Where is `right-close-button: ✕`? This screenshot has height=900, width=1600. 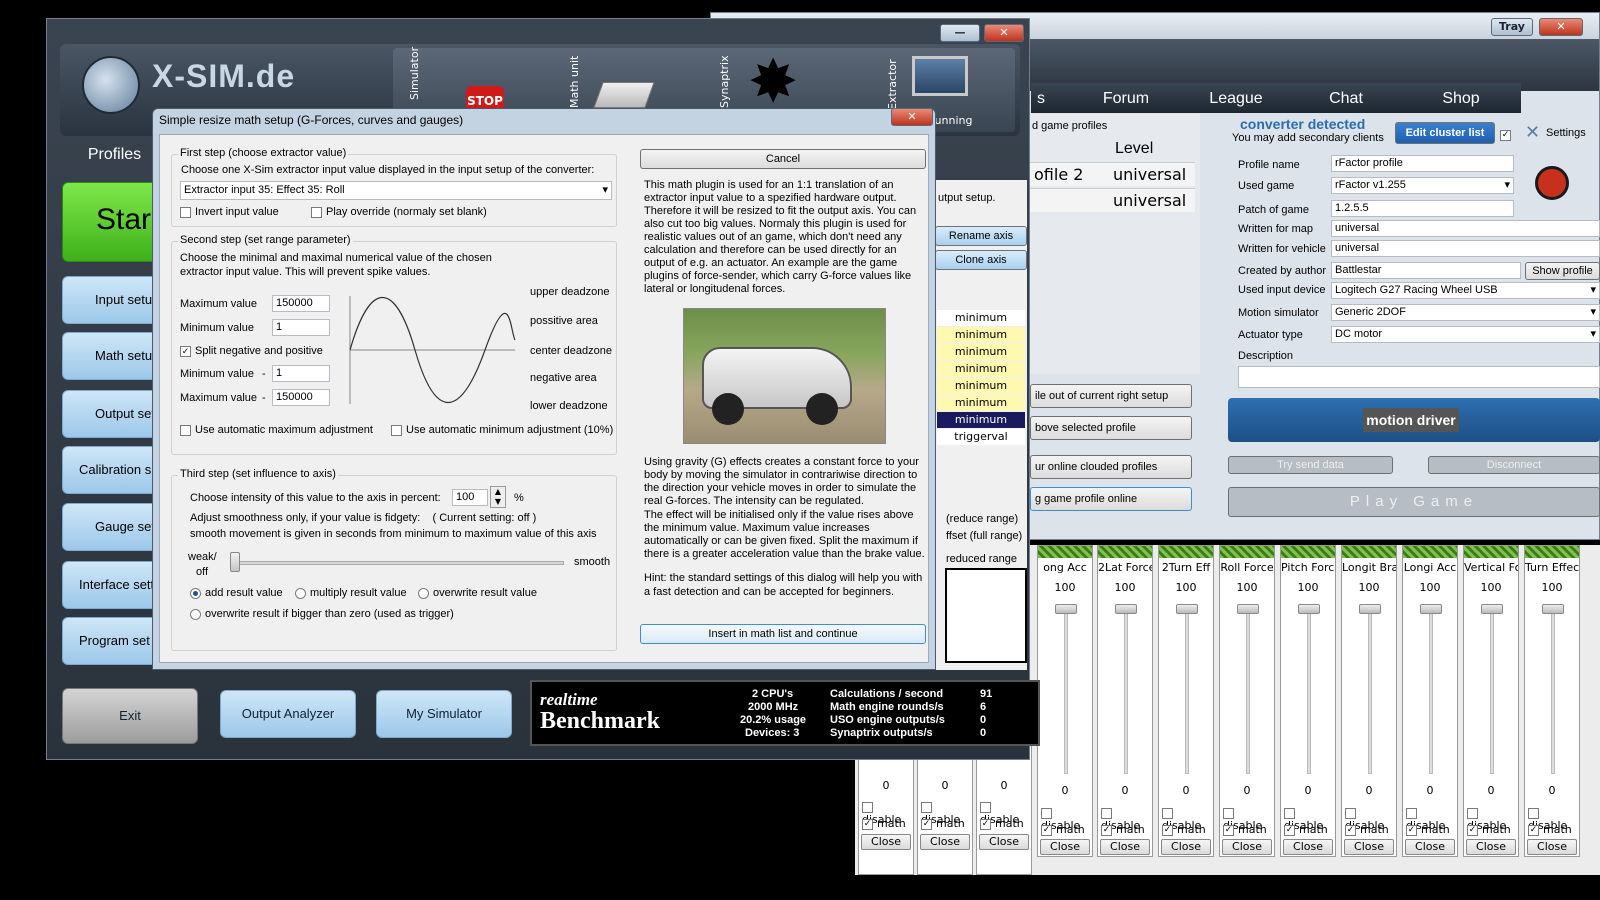
right-close-button: ✕ is located at coordinates (1561, 27).